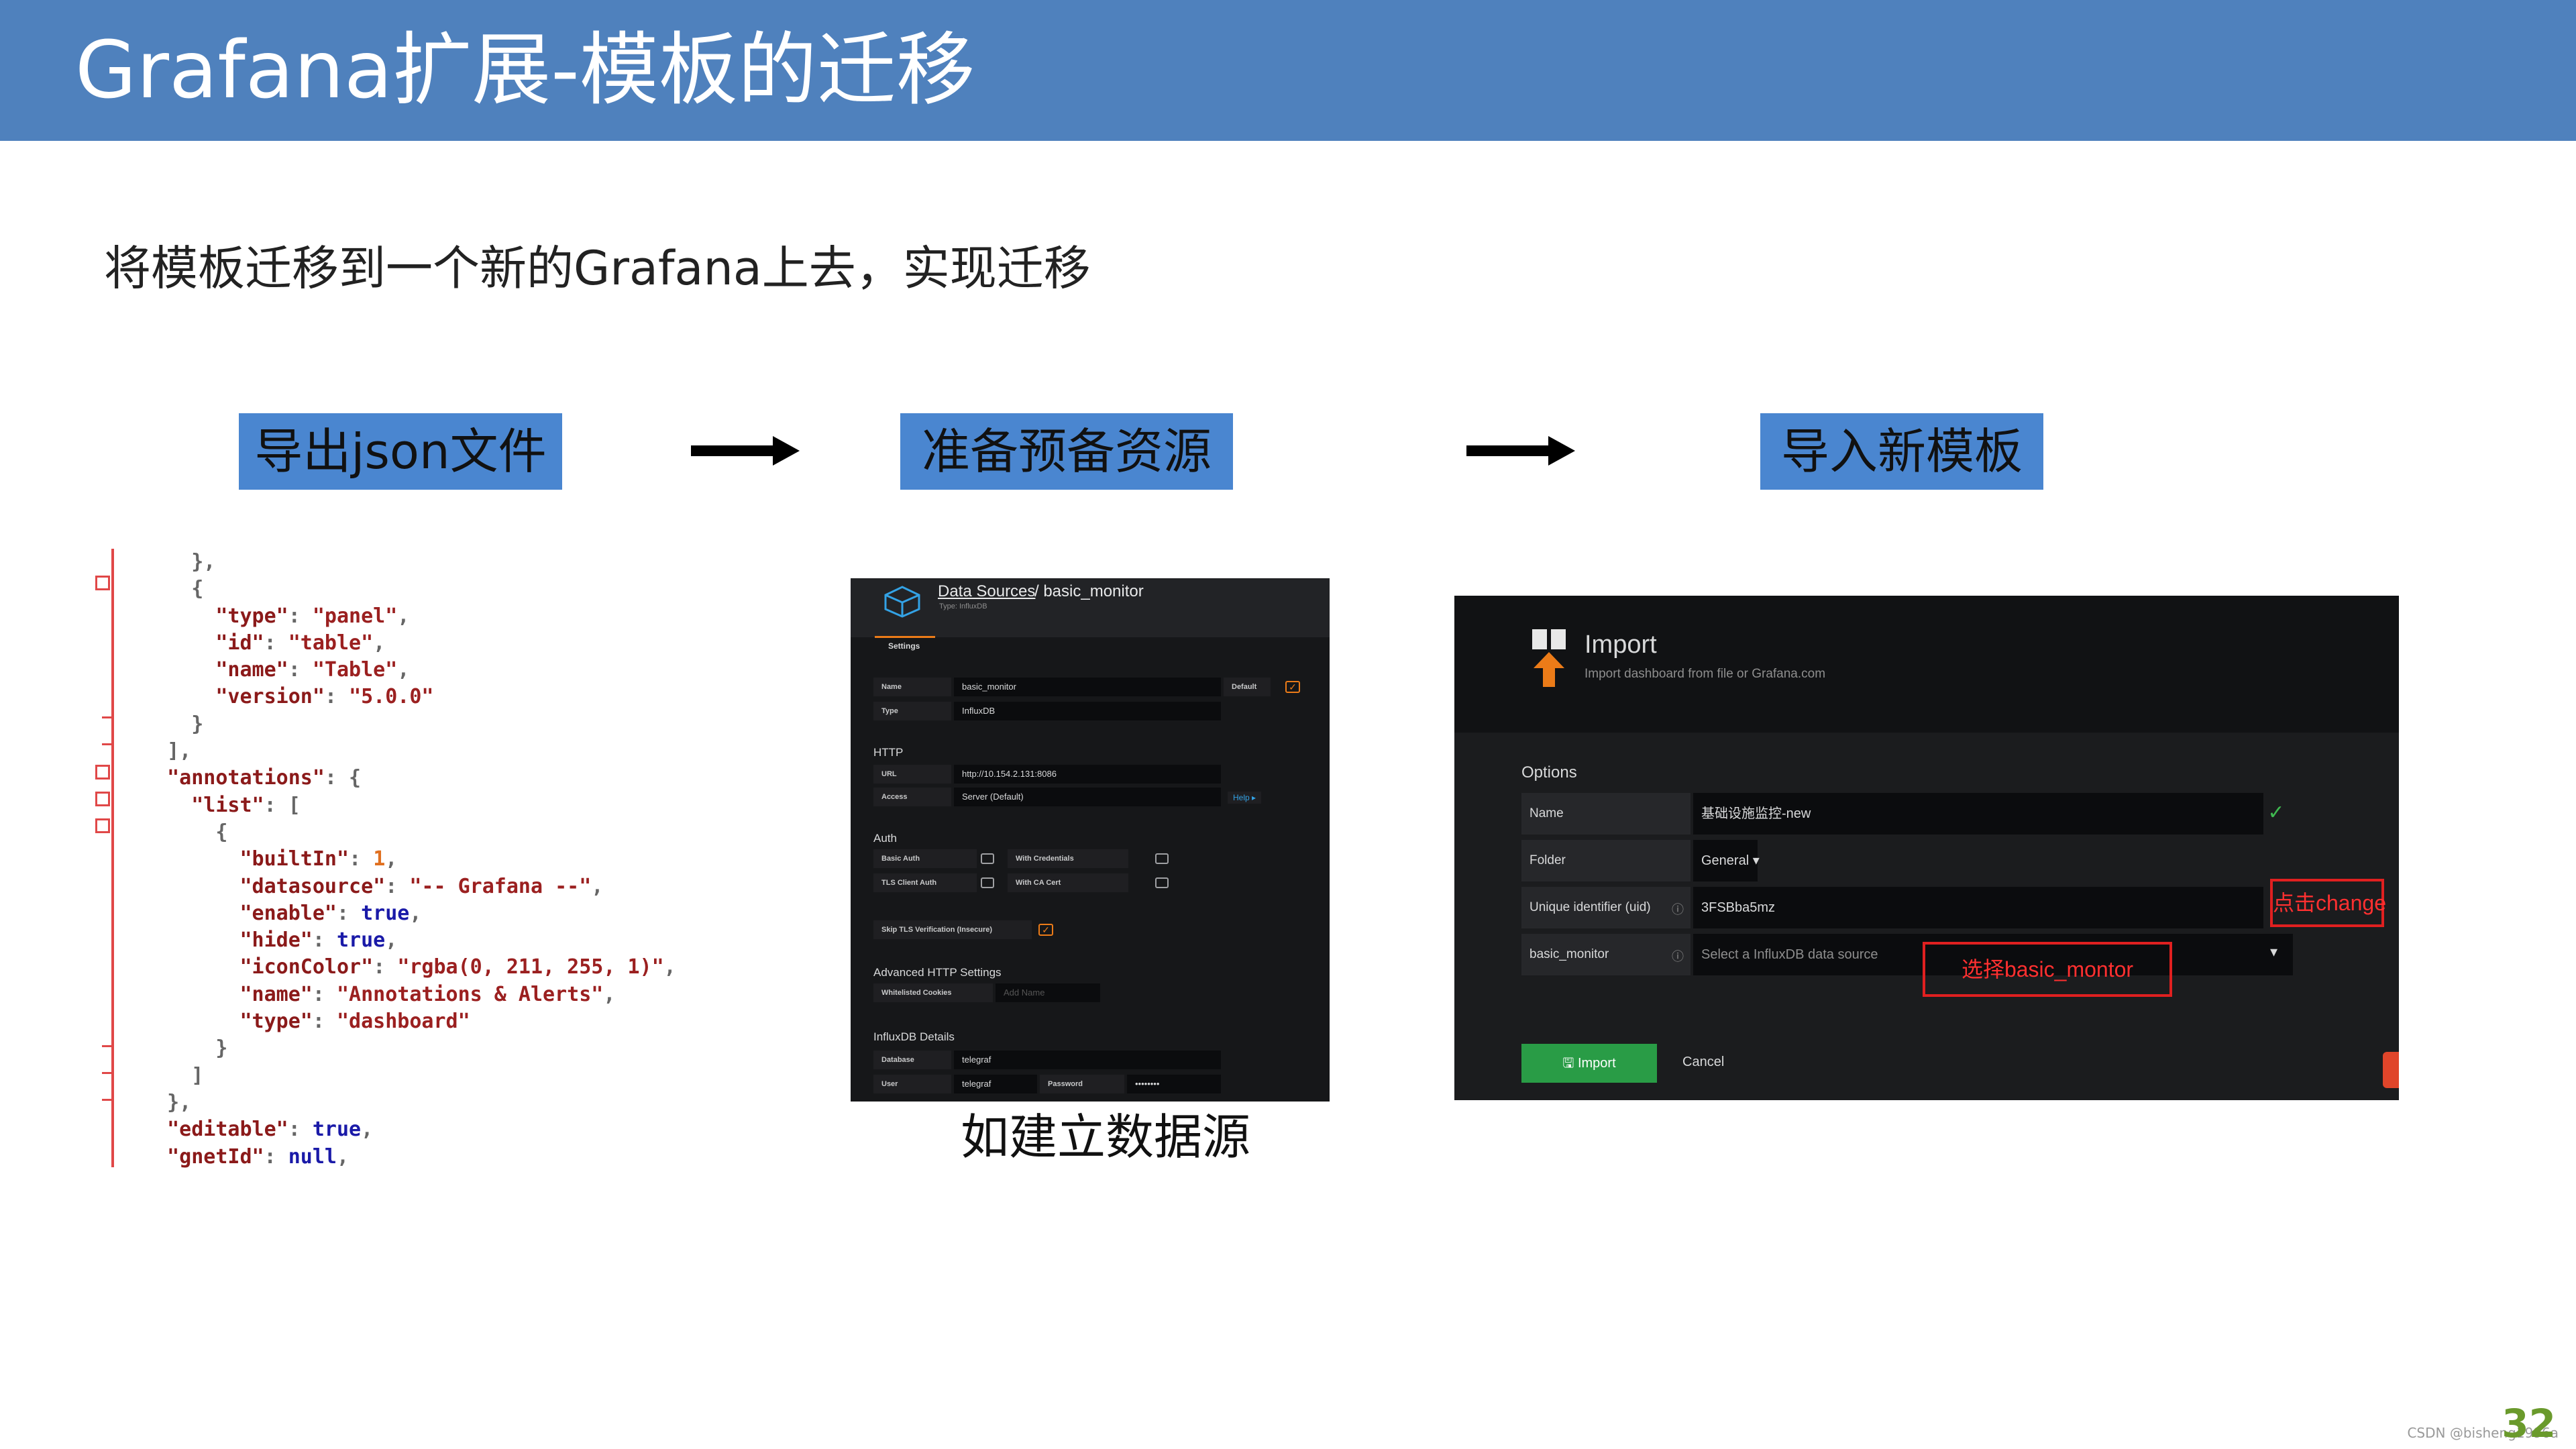 This screenshot has width=2576, height=1449. I want to click on breadcrumb-datasources-link: Data Sources, so click(986, 591).